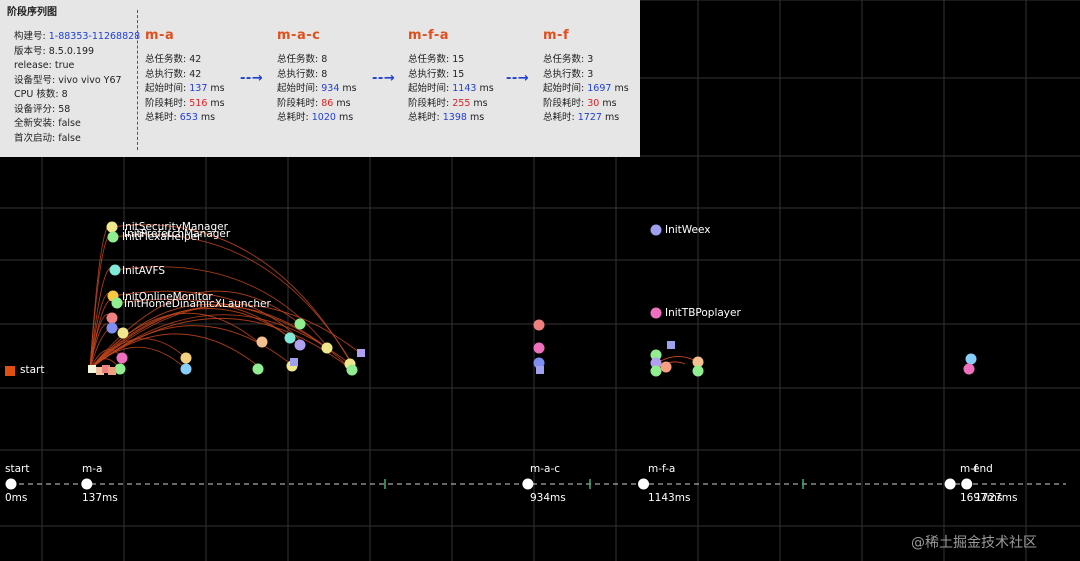 This screenshot has width=1080, height=561. What do you see at coordinates (36, 123) in the screenshot?
I see `build-info-label: 全新安装:` at bounding box center [36, 123].